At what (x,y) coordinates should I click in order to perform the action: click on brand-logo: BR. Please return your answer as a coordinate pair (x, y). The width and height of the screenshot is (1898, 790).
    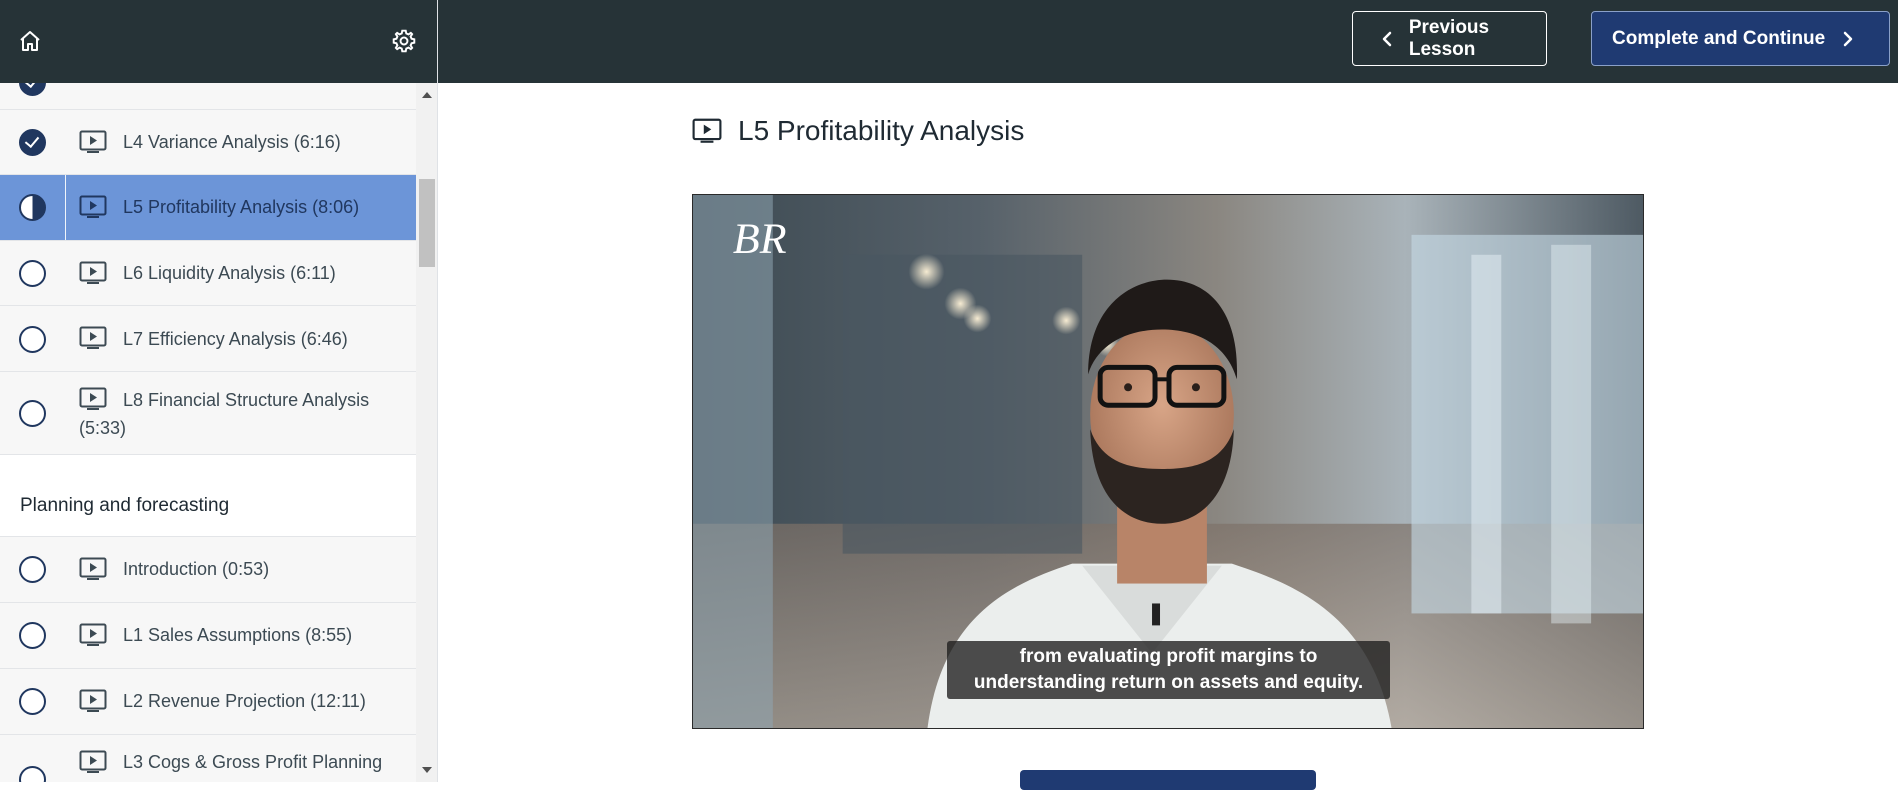
    Looking at the image, I should click on (760, 239).